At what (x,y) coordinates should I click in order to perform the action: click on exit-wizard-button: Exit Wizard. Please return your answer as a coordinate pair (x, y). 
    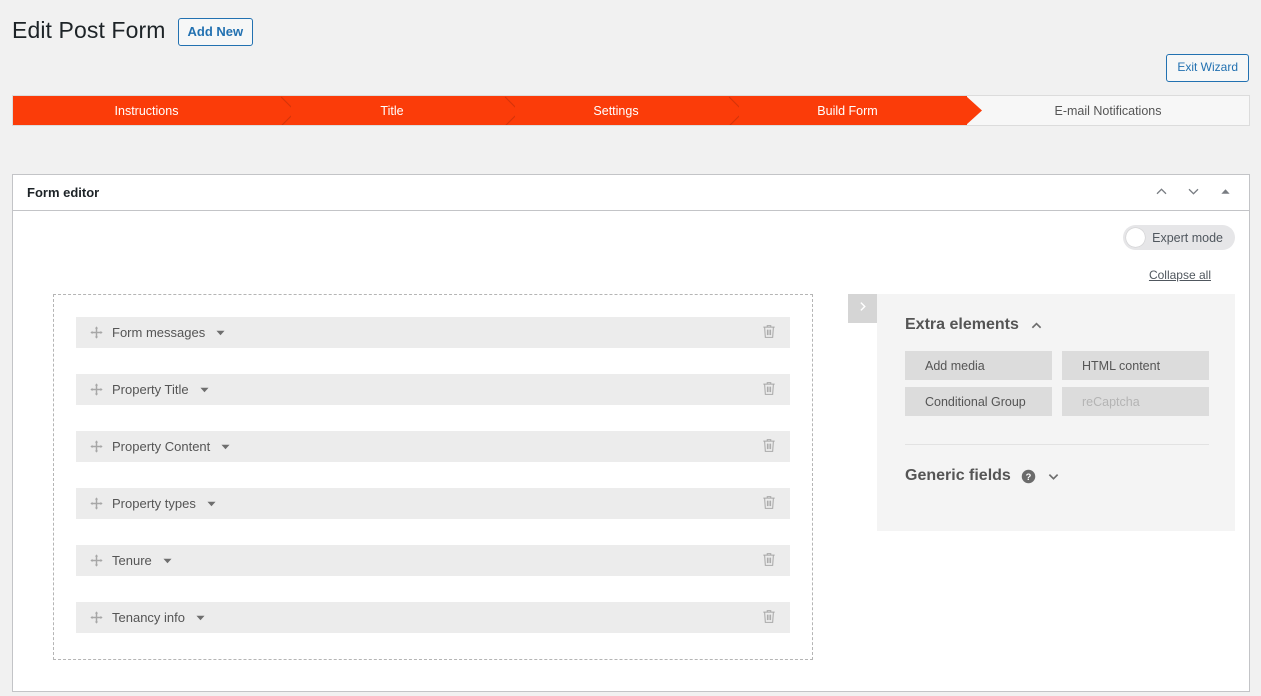
    Looking at the image, I should click on (1207, 68).